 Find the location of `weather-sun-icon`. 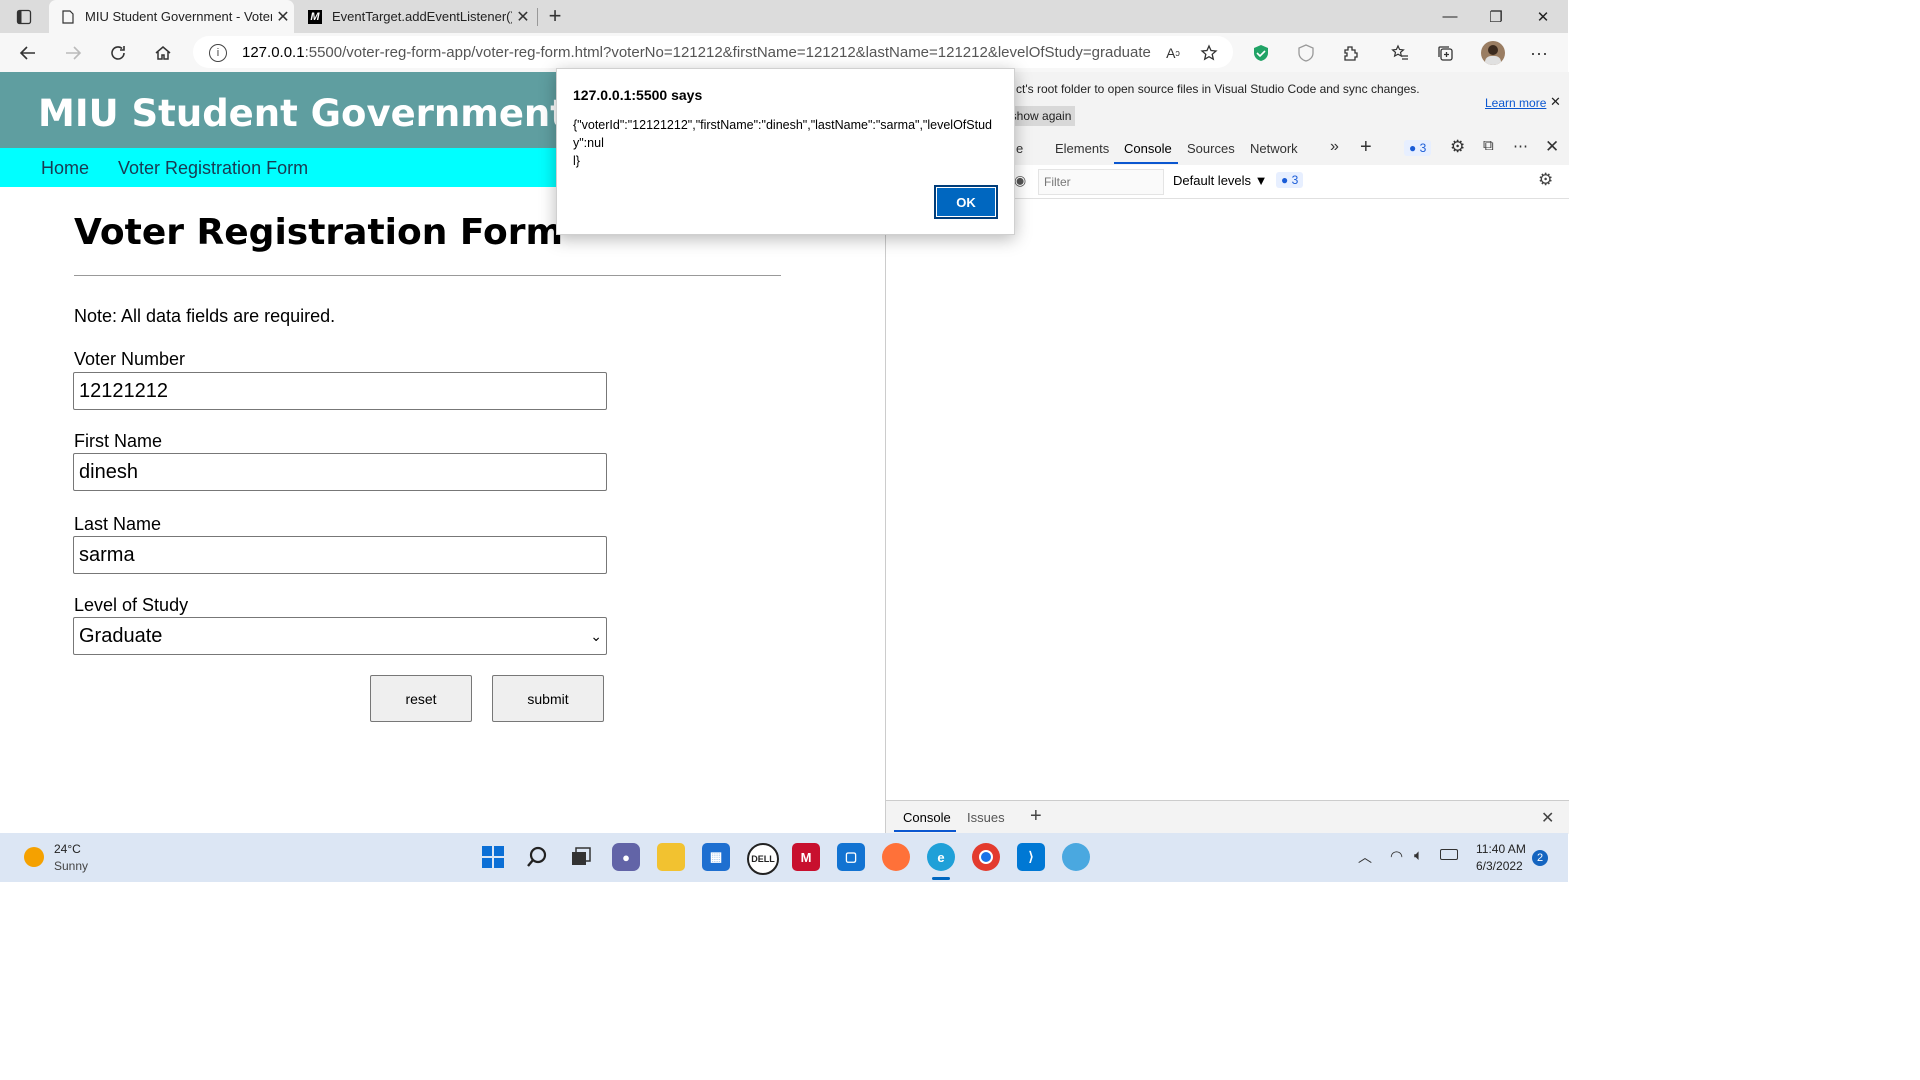

weather-sun-icon is located at coordinates (34, 857).